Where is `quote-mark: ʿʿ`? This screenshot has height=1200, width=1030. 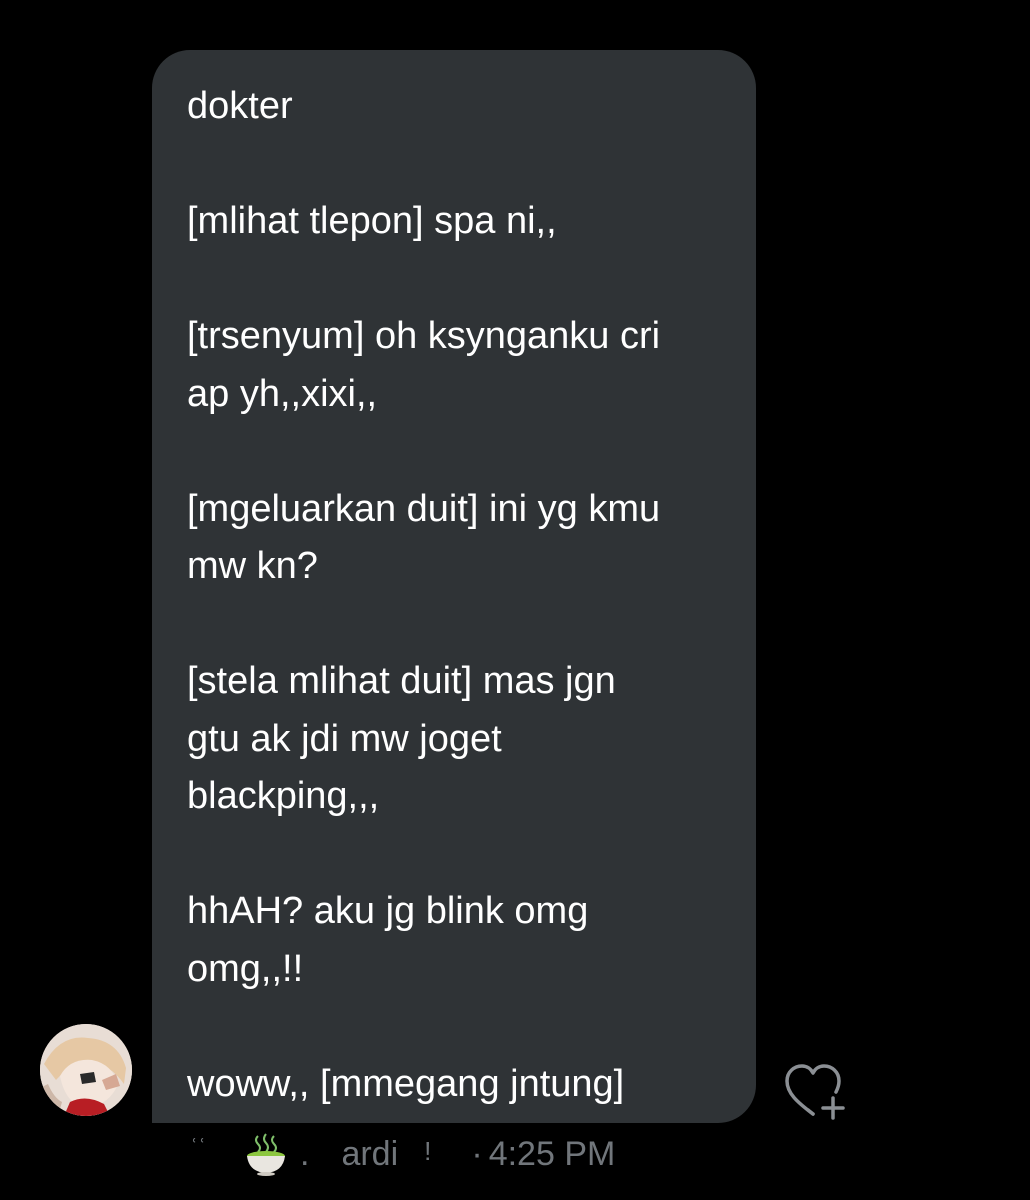 quote-mark: ʿʿ is located at coordinates (198, 1148).